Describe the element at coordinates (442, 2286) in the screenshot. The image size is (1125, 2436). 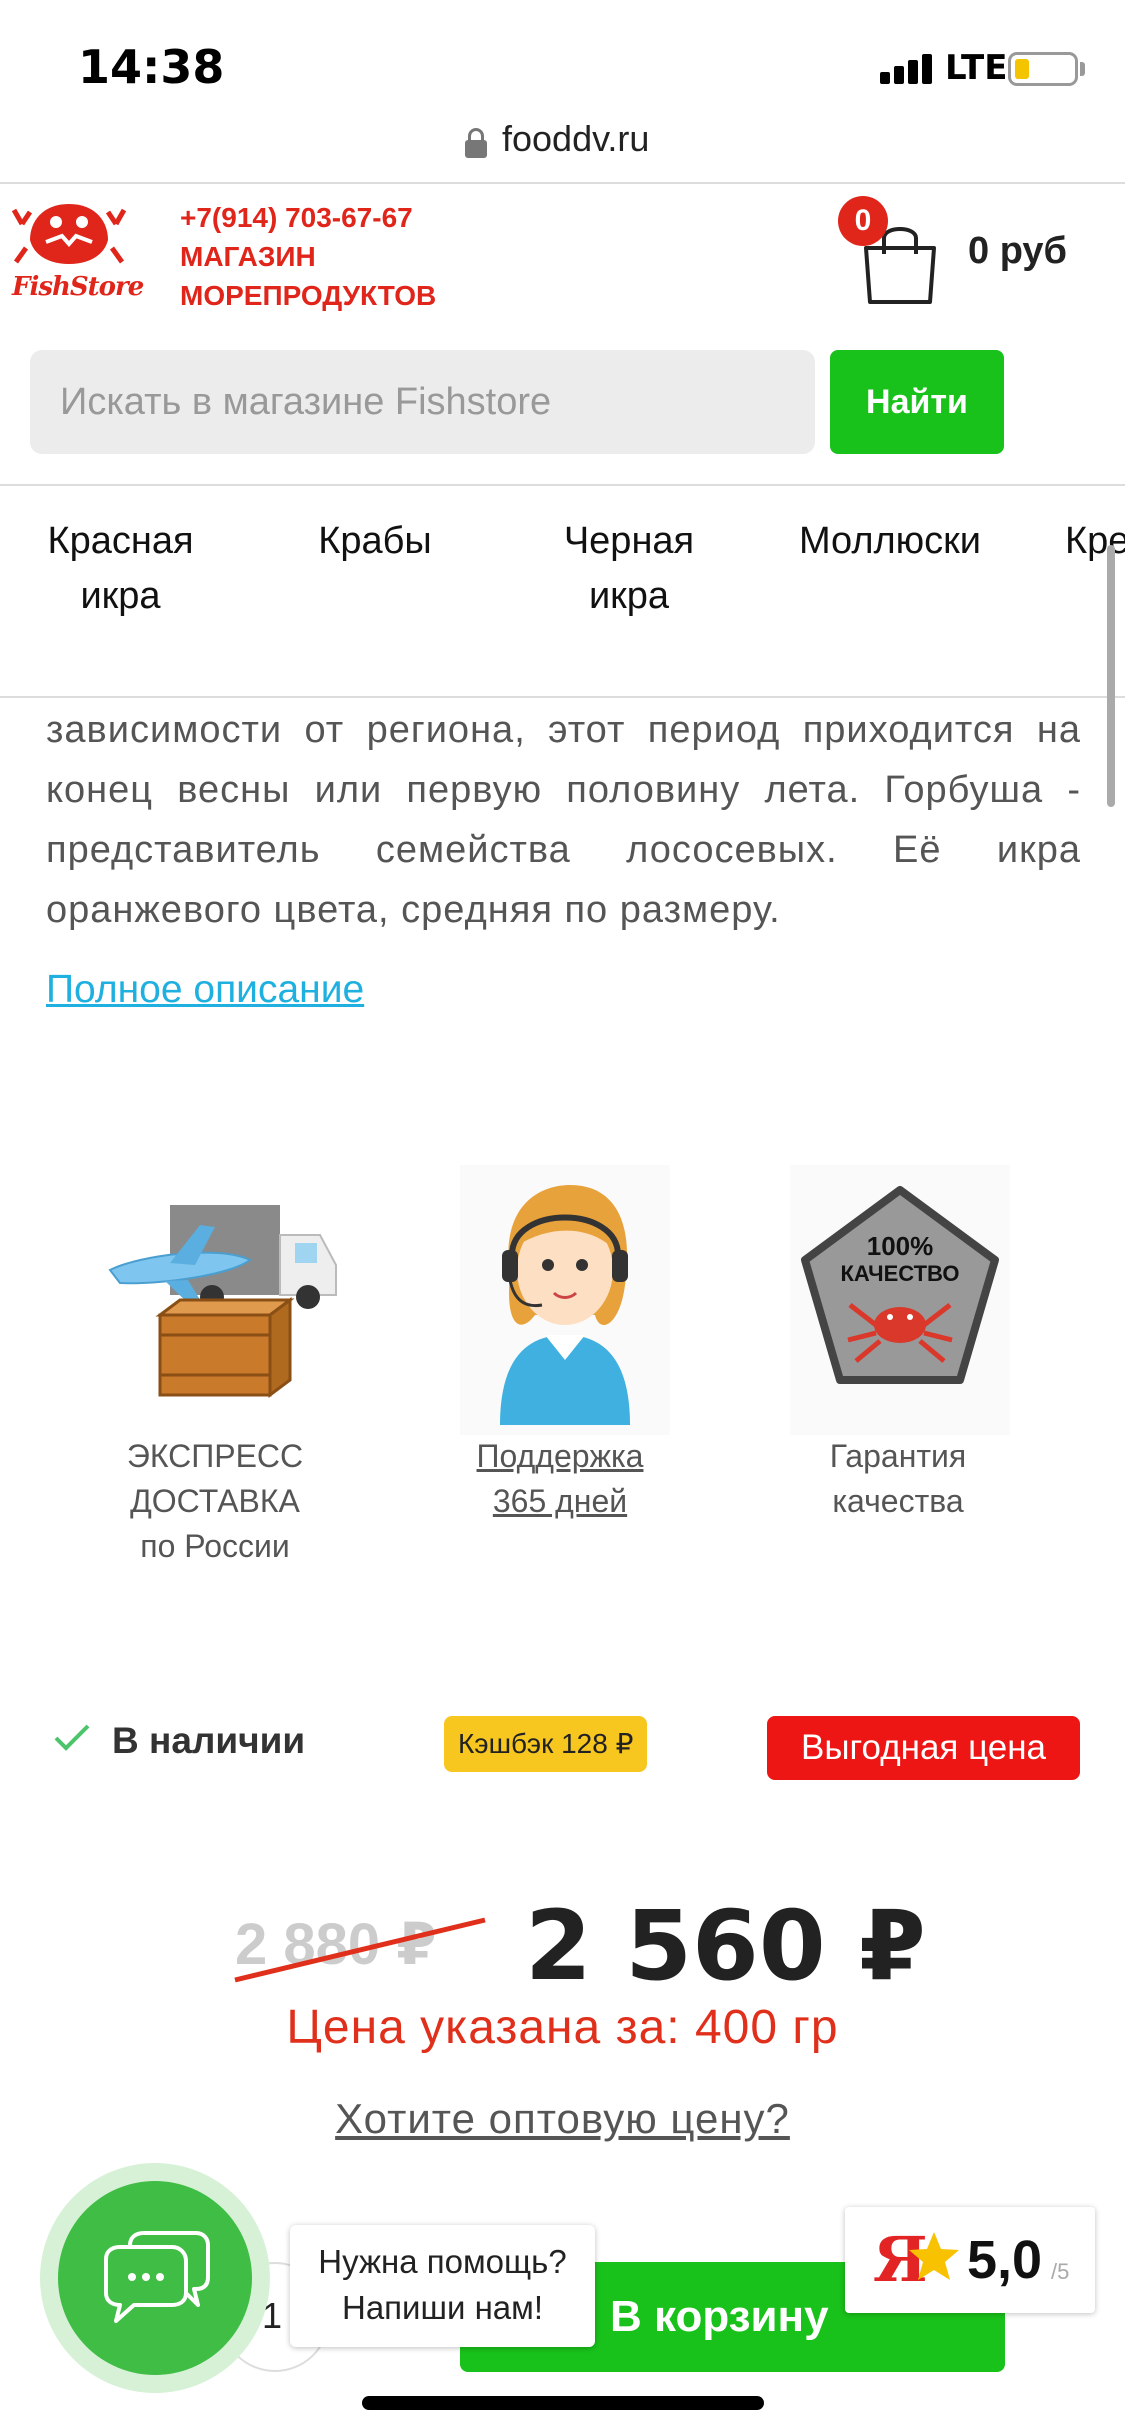
I see `chat-prompt-bubble: Нужна помощь? Напиши нам!` at that location.